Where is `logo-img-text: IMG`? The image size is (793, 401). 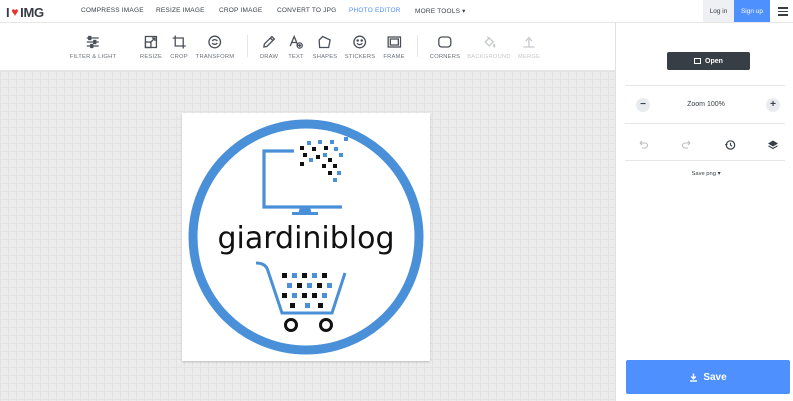 logo-img-text: IMG is located at coordinates (32, 12).